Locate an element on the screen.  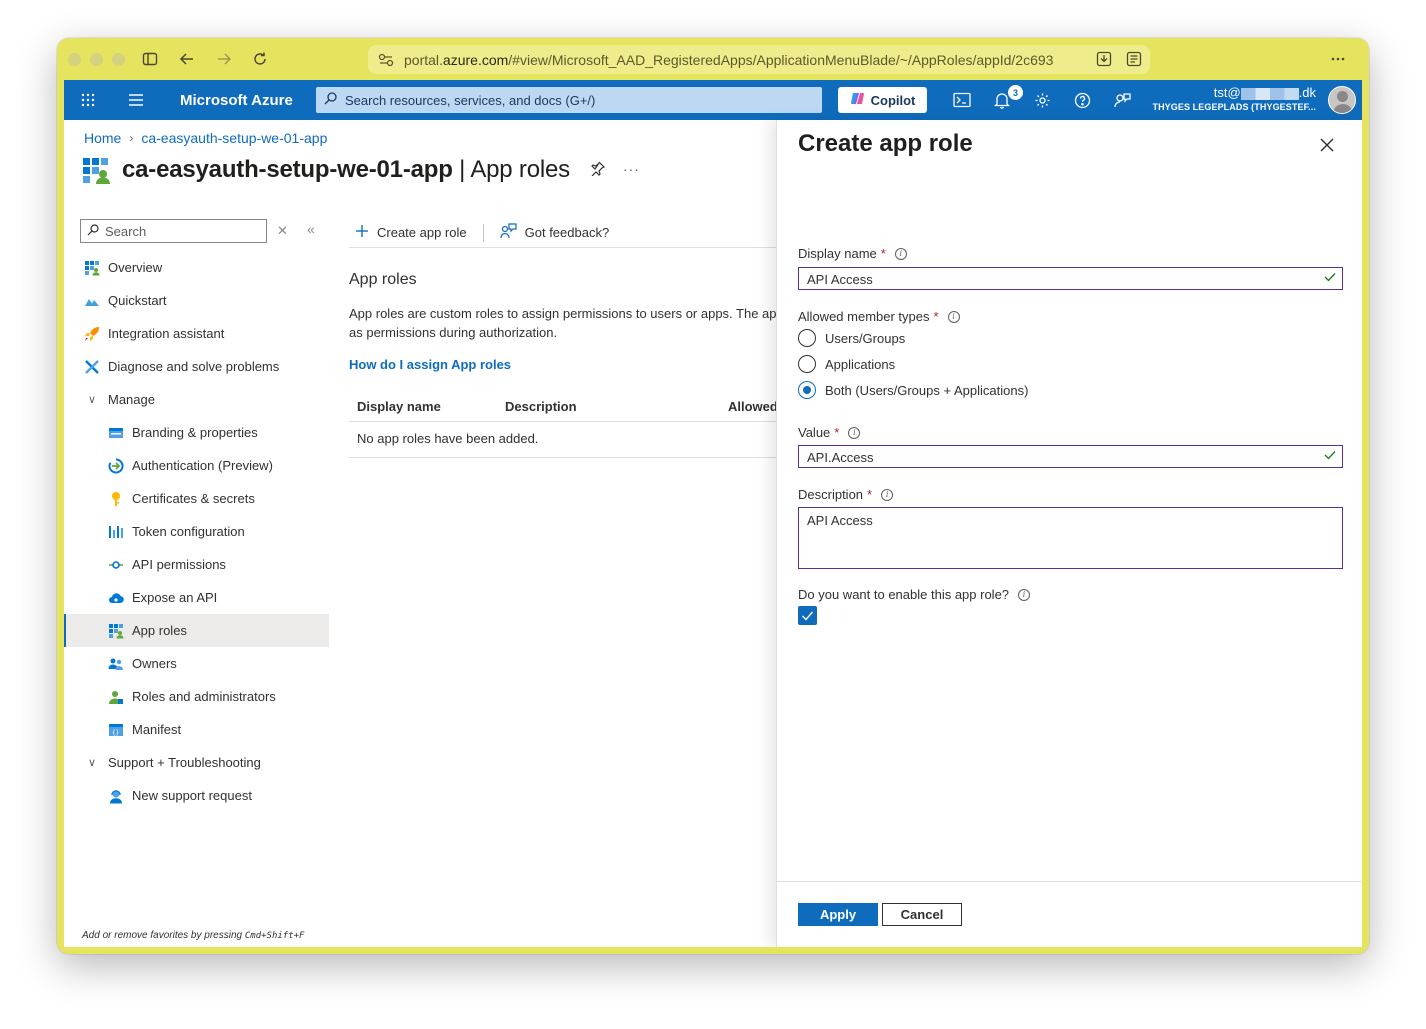
download-icon is located at coordinates (1104, 59).